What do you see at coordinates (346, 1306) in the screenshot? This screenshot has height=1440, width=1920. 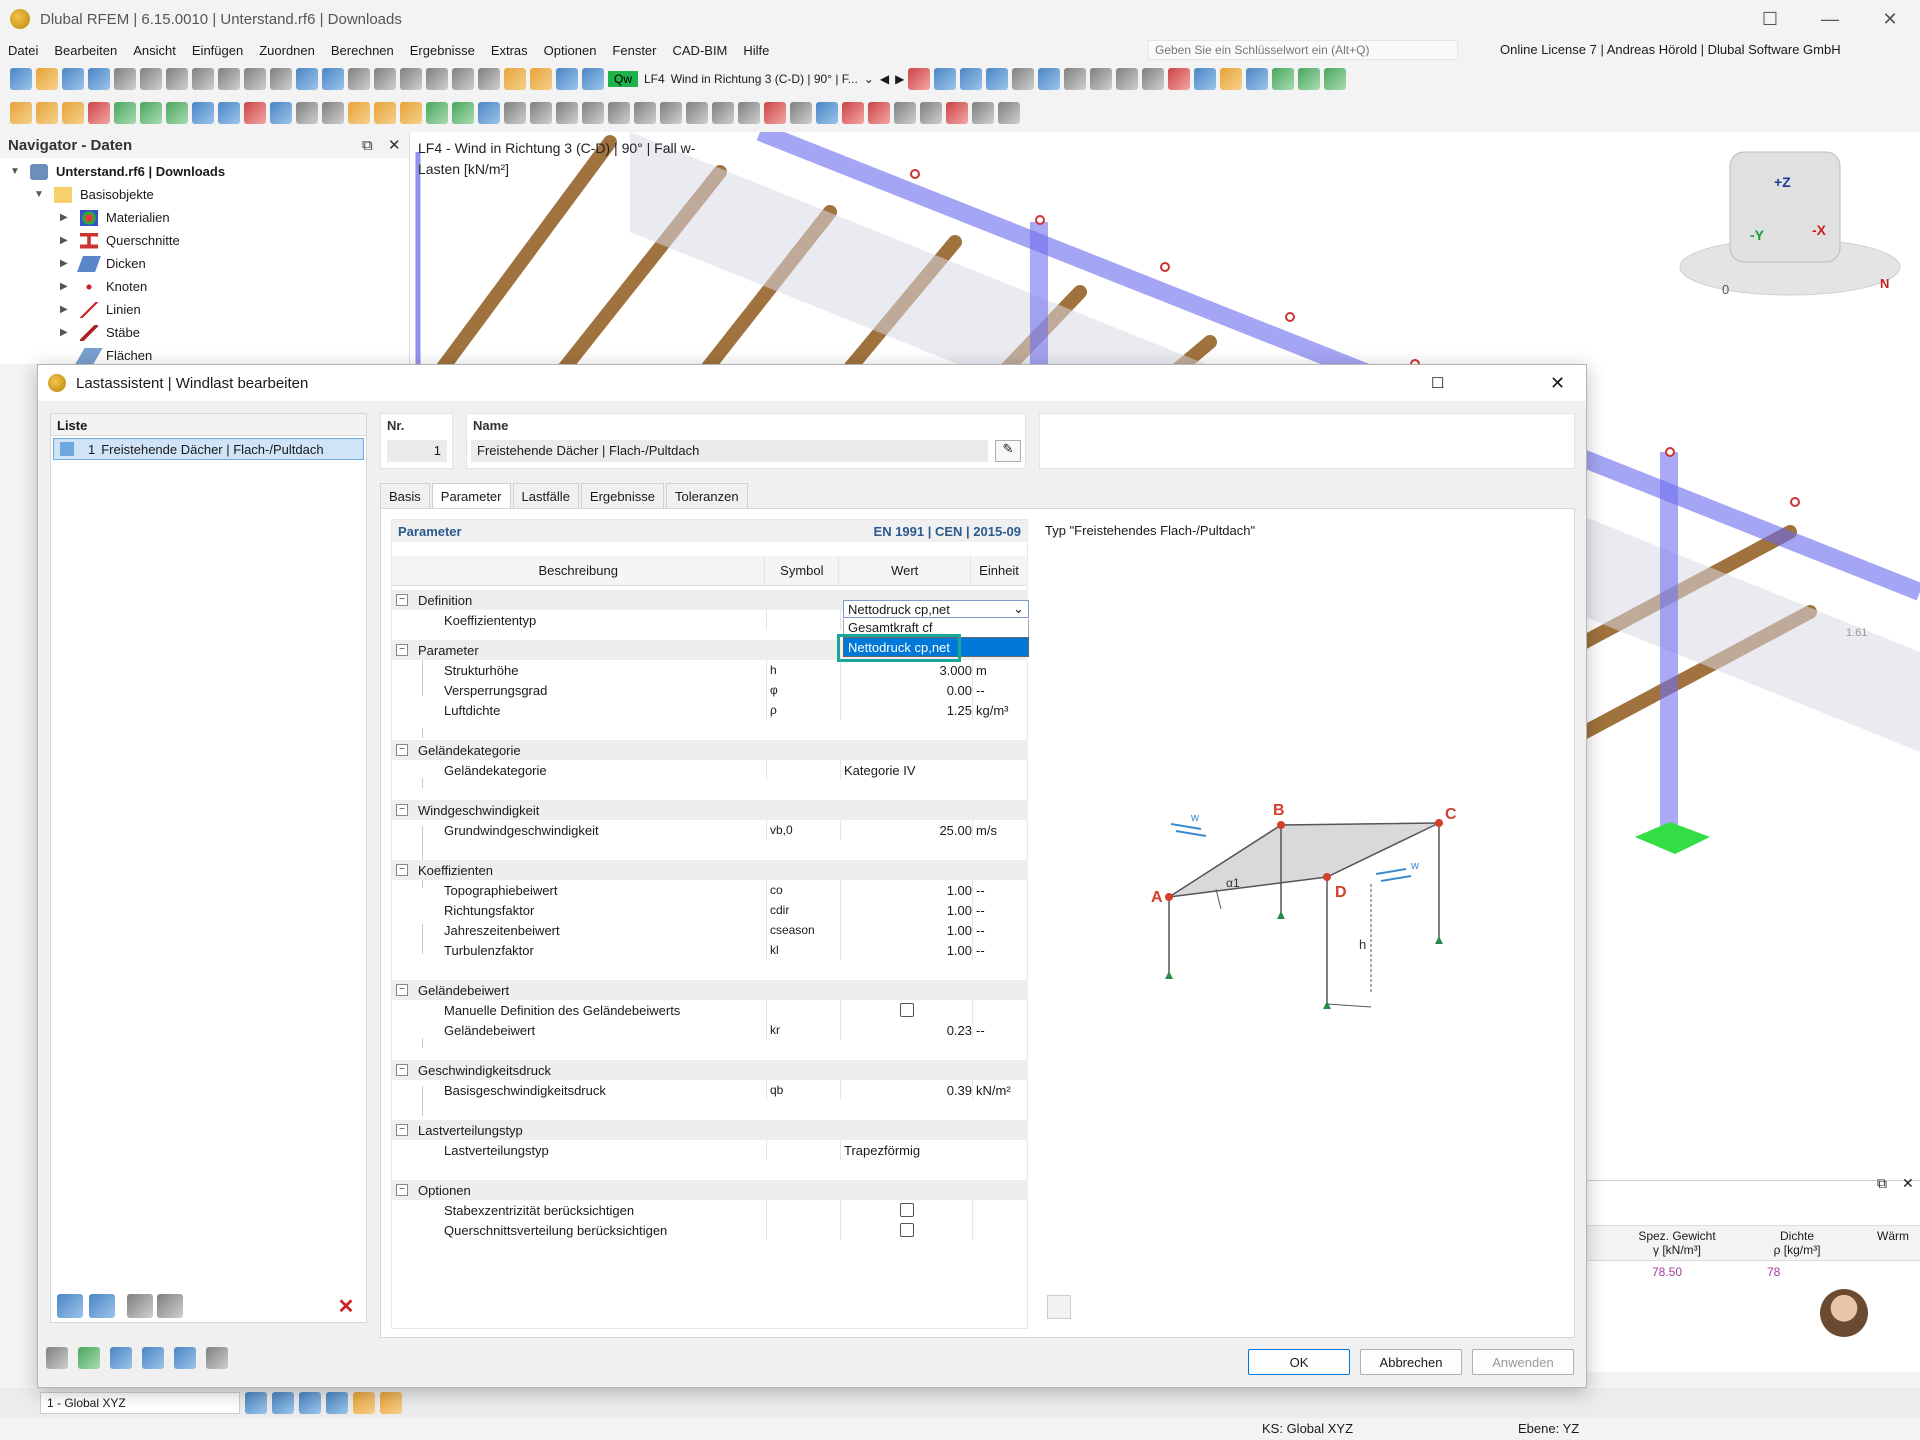 I see `delete-item-icon: ✕` at bounding box center [346, 1306].